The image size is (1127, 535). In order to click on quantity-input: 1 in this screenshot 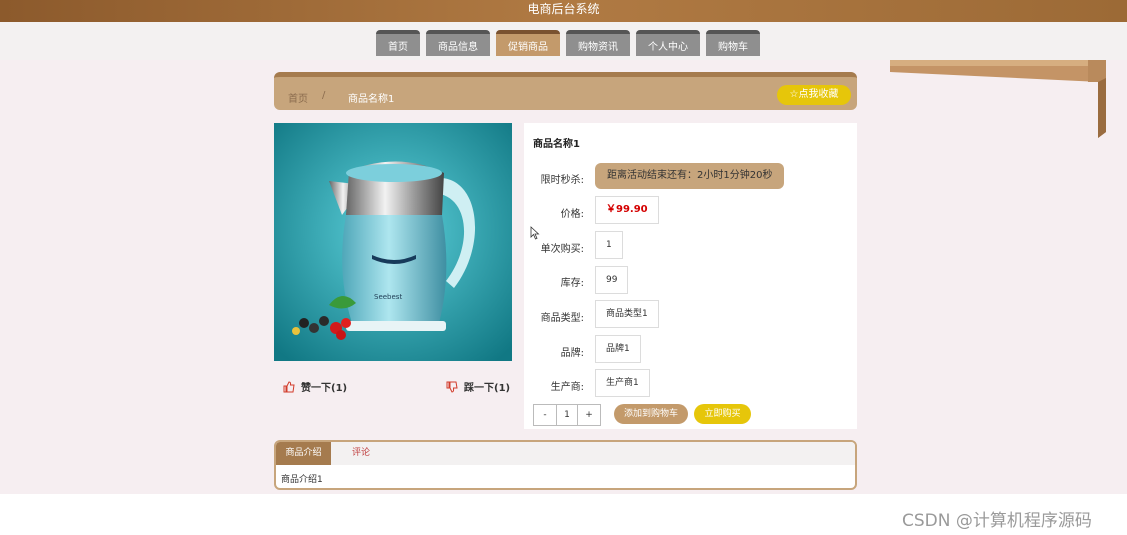, I will do `click(567, 415)`.